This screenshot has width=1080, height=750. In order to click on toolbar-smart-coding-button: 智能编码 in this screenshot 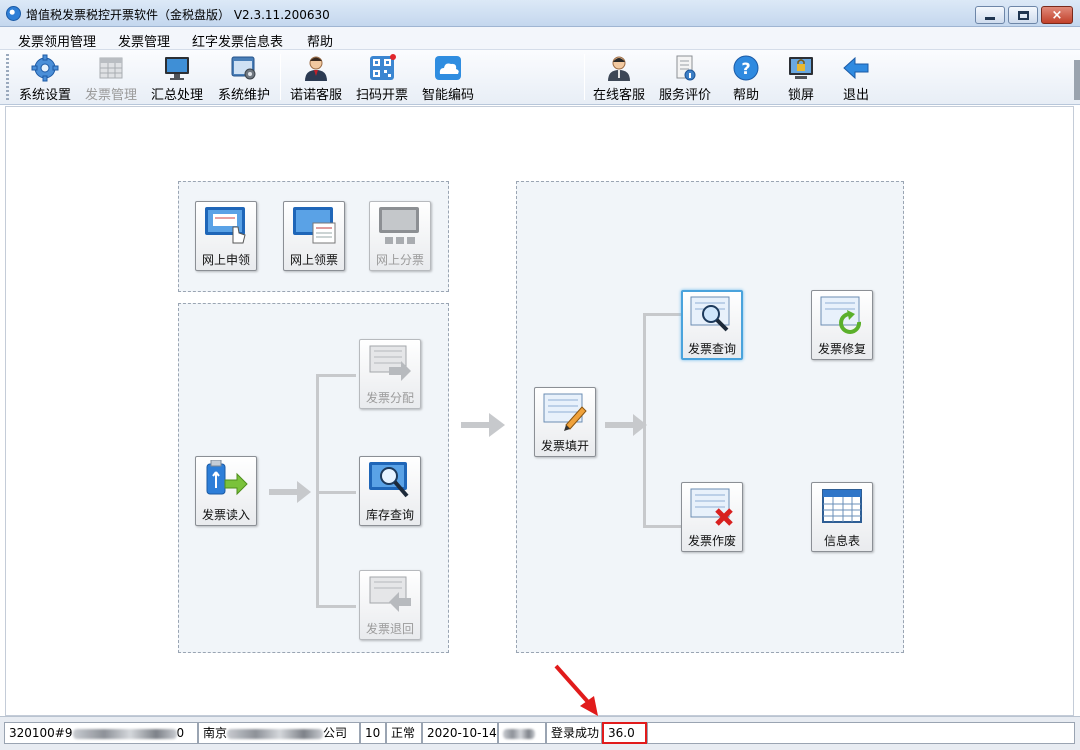, I will do `click(448, 77)`.